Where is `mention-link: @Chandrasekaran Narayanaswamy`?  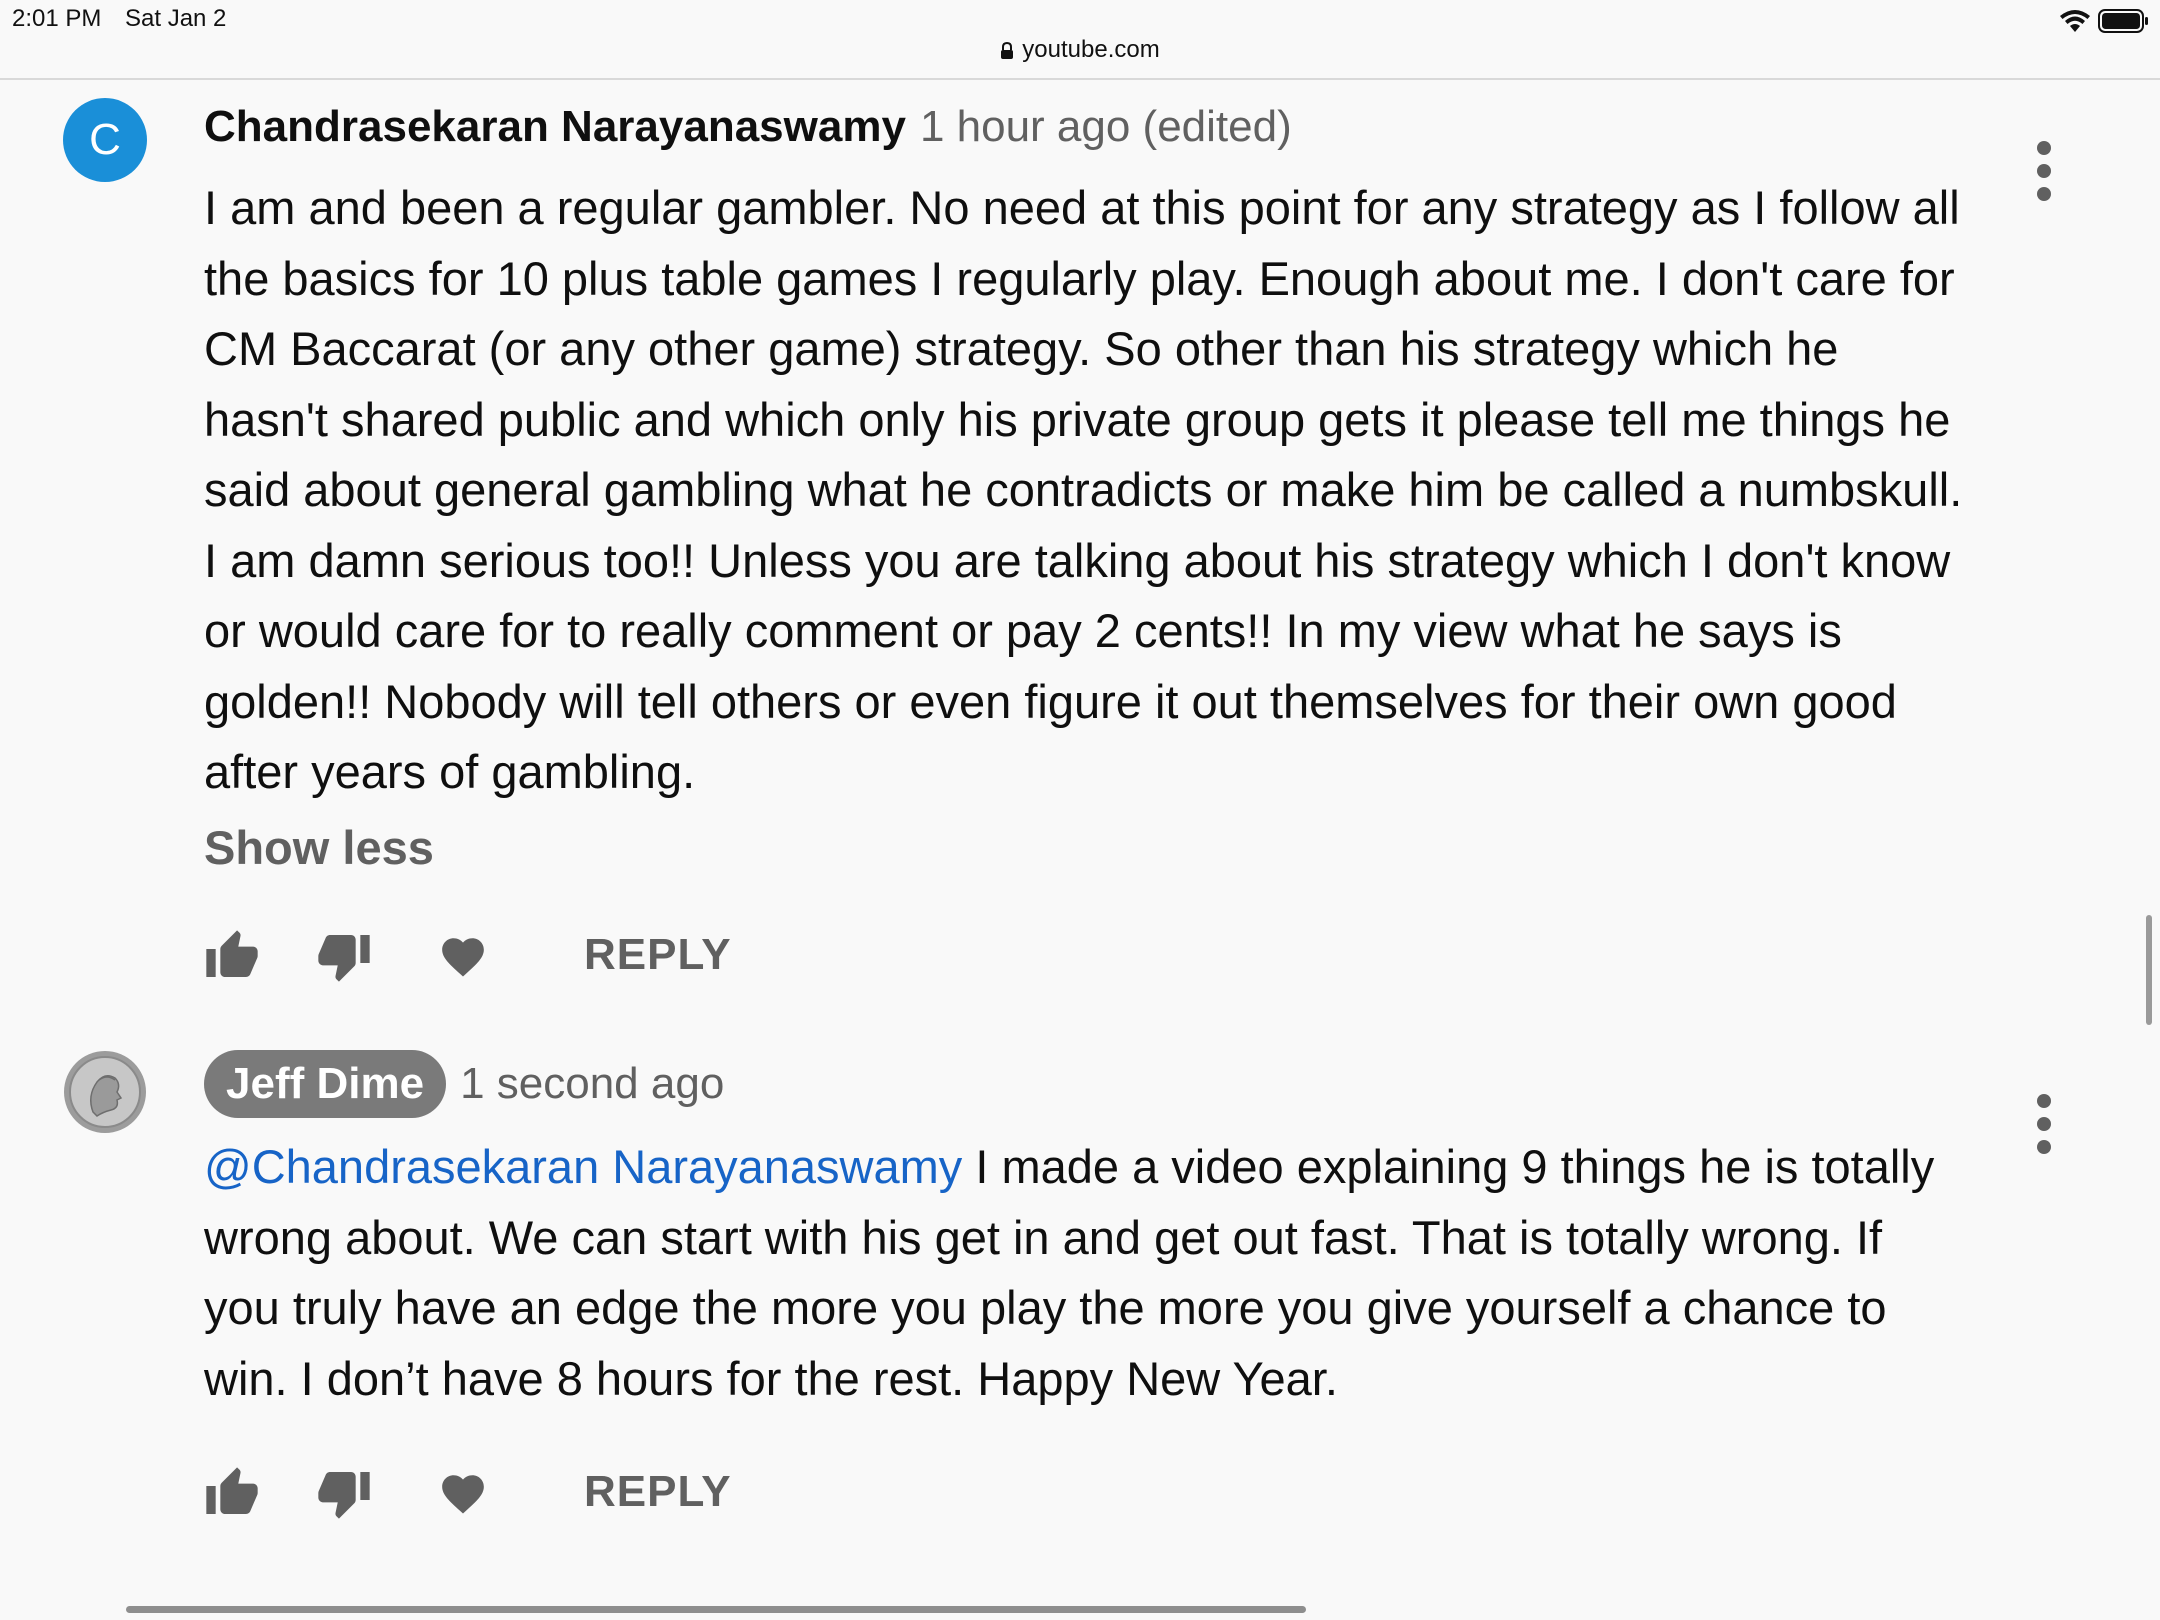 mention-link: @Chandrasekaran Narayanaswamy is located at coordinates (583, 1166).